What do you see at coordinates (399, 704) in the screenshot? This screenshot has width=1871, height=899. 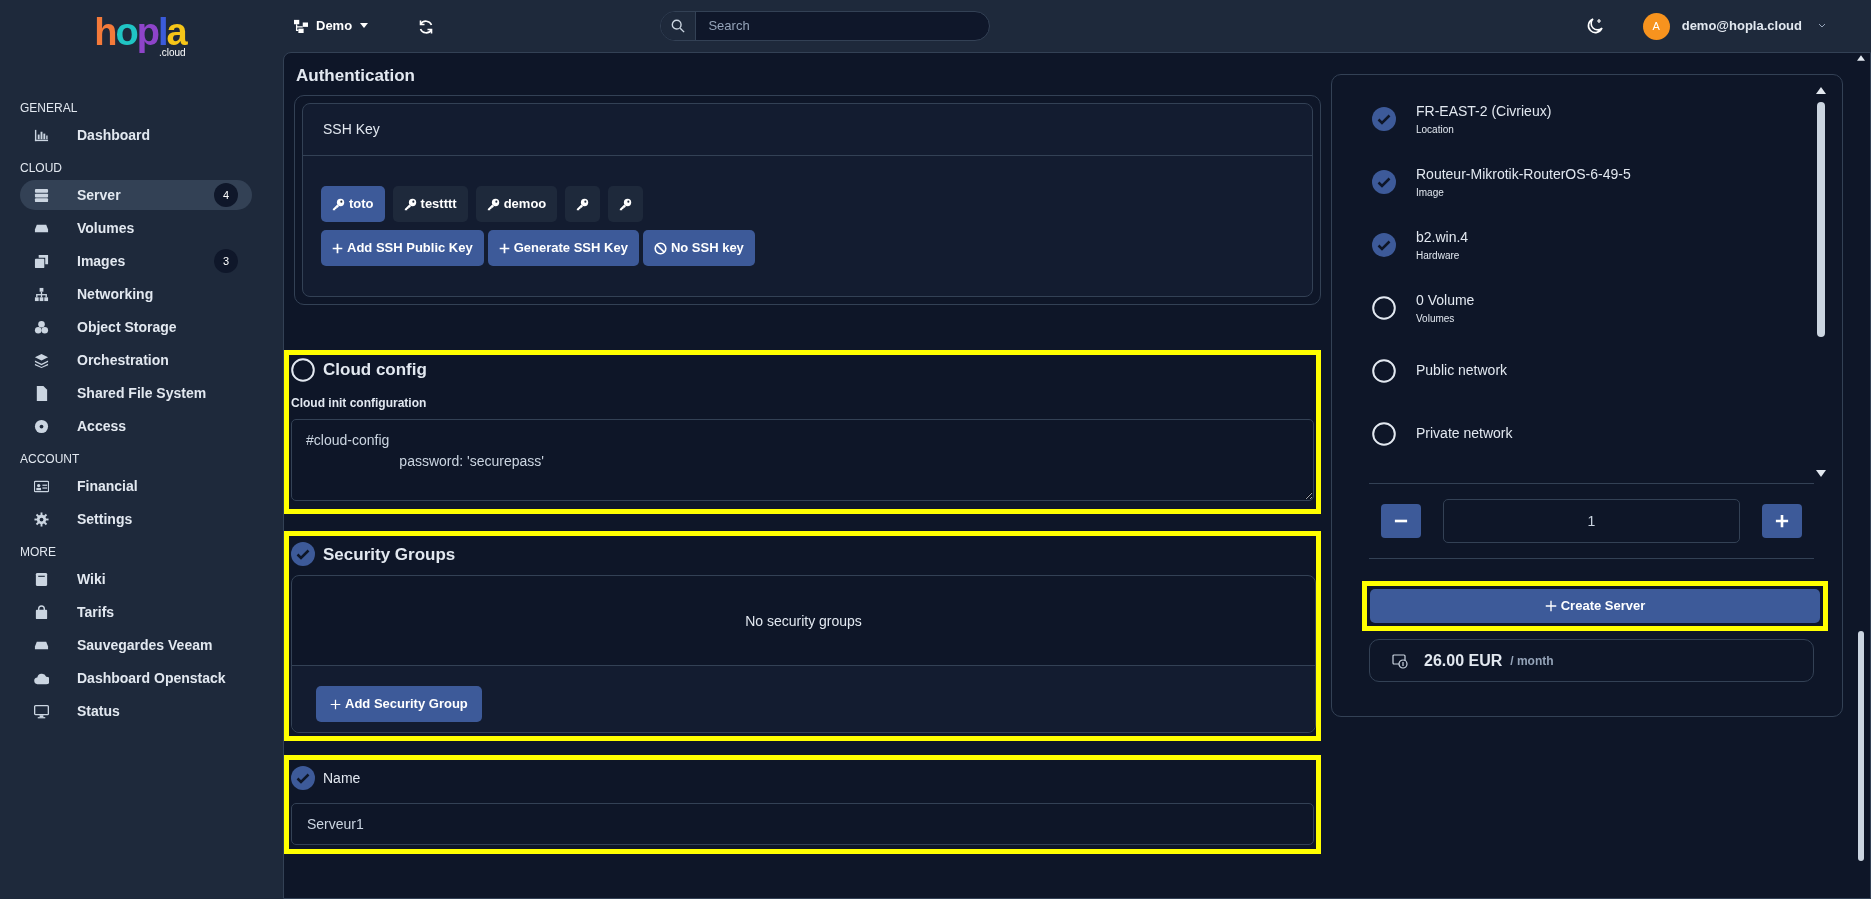 I see `add-security-group-button: Add Security Group` at bounding box center [399, 704].